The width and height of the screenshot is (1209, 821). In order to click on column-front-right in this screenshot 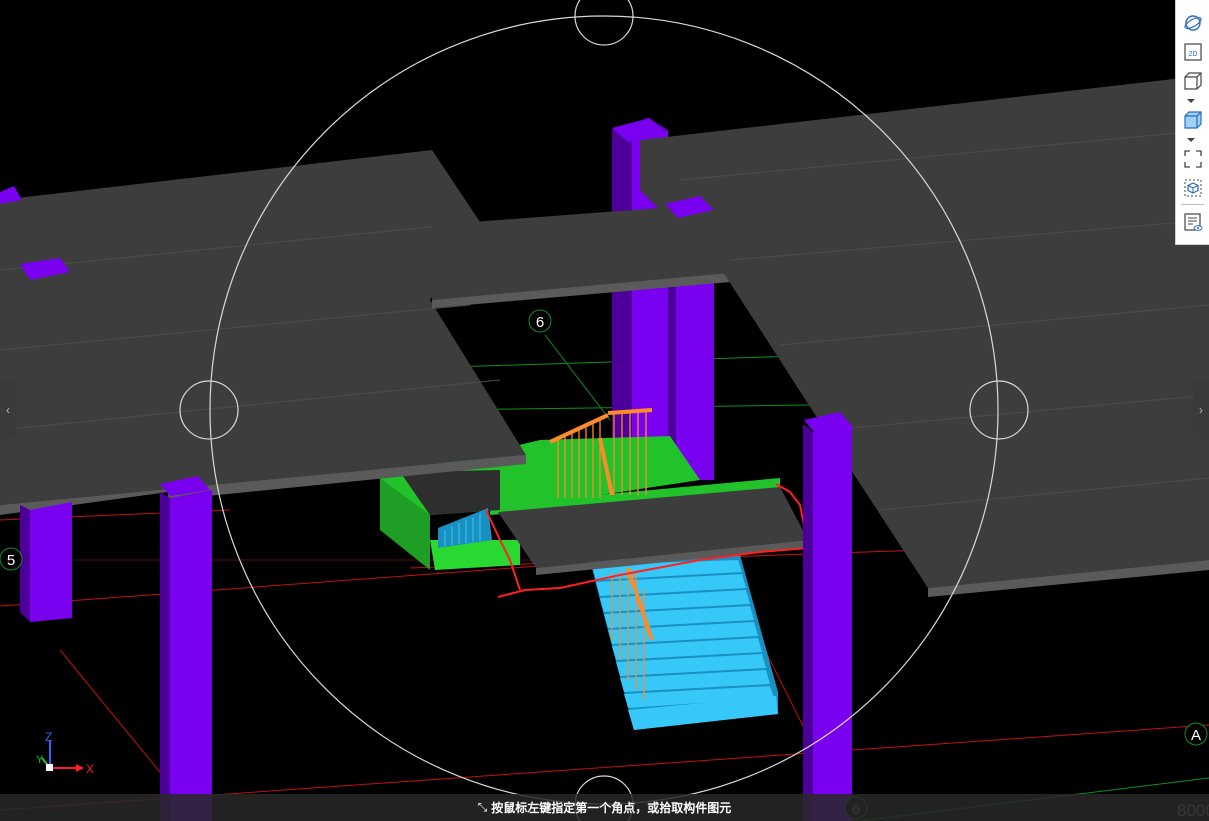, I will do `click(827, 622)`.